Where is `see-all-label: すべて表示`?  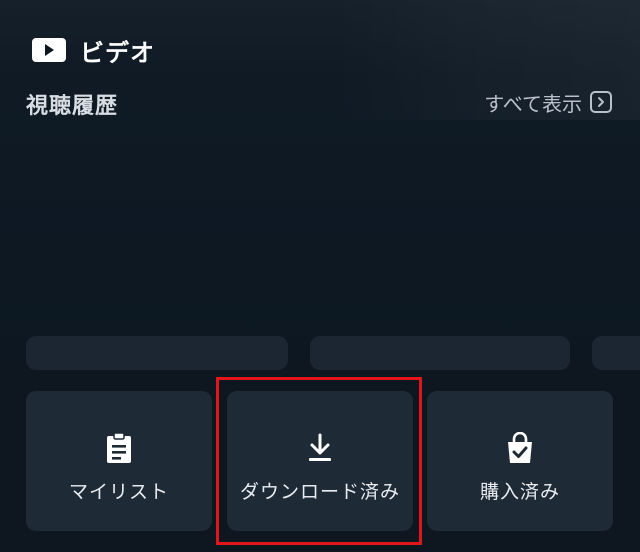
see-all-label: すべて表示 is located at coordinates (533, 103).